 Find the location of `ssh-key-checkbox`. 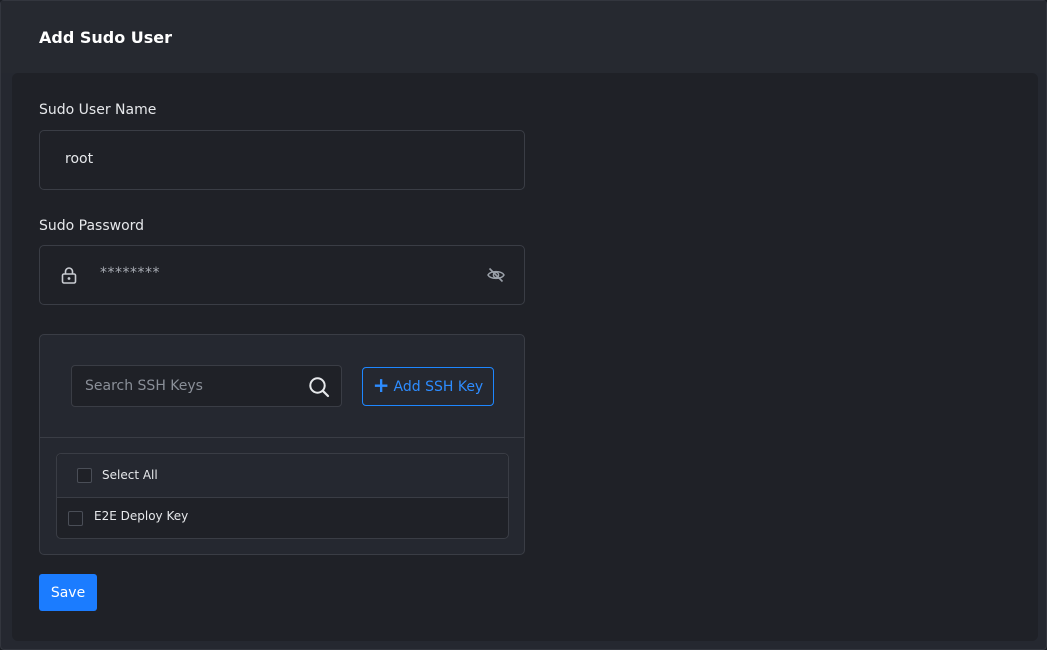

ssh-key-checkbox is located at coordinates (75, 518).